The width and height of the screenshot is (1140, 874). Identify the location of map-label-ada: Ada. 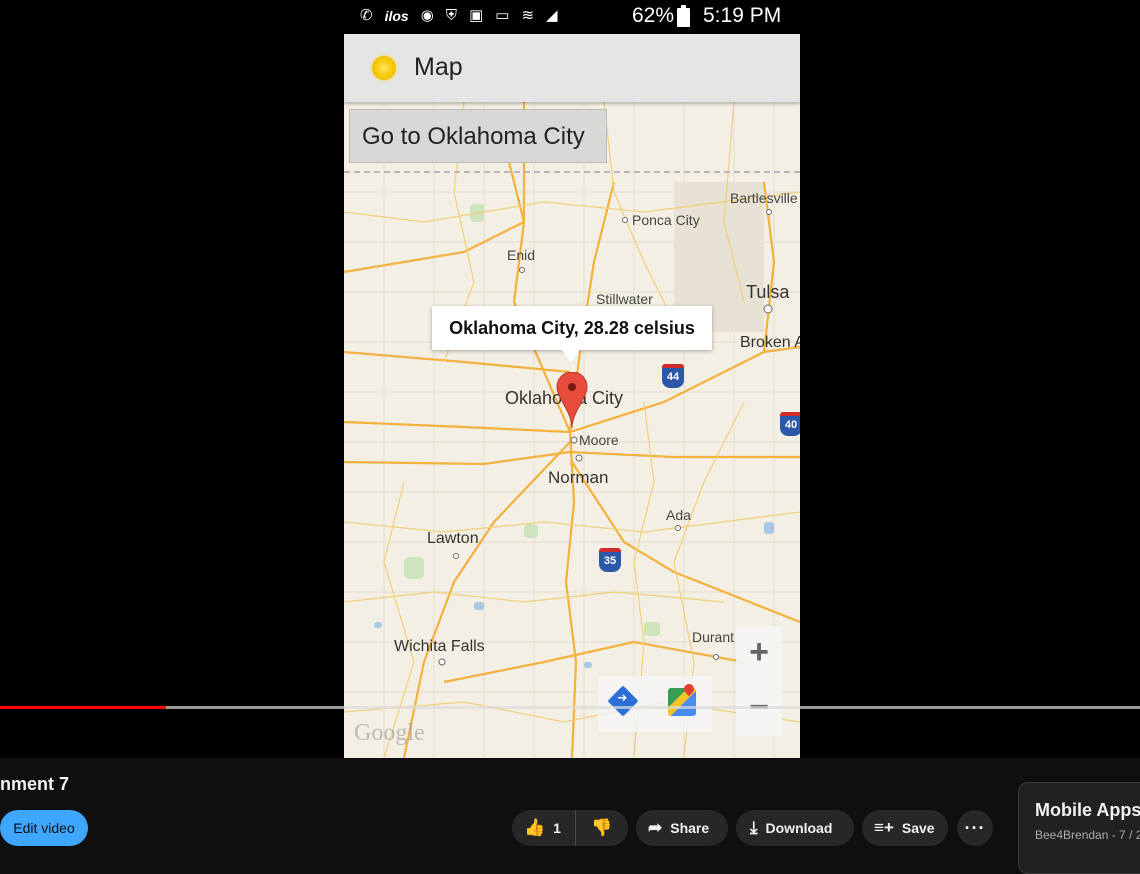
(678, 515).